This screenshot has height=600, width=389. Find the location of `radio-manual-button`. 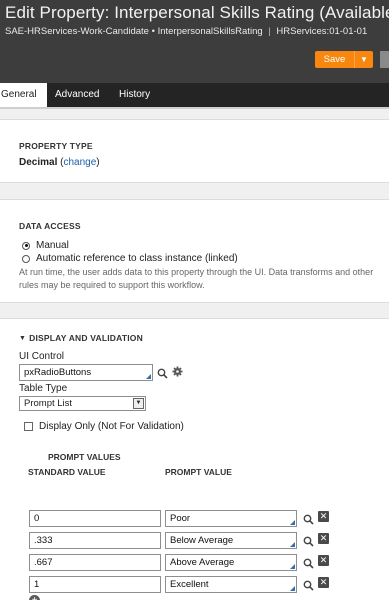

radio-manual-button is located at coordinates (26, 245).